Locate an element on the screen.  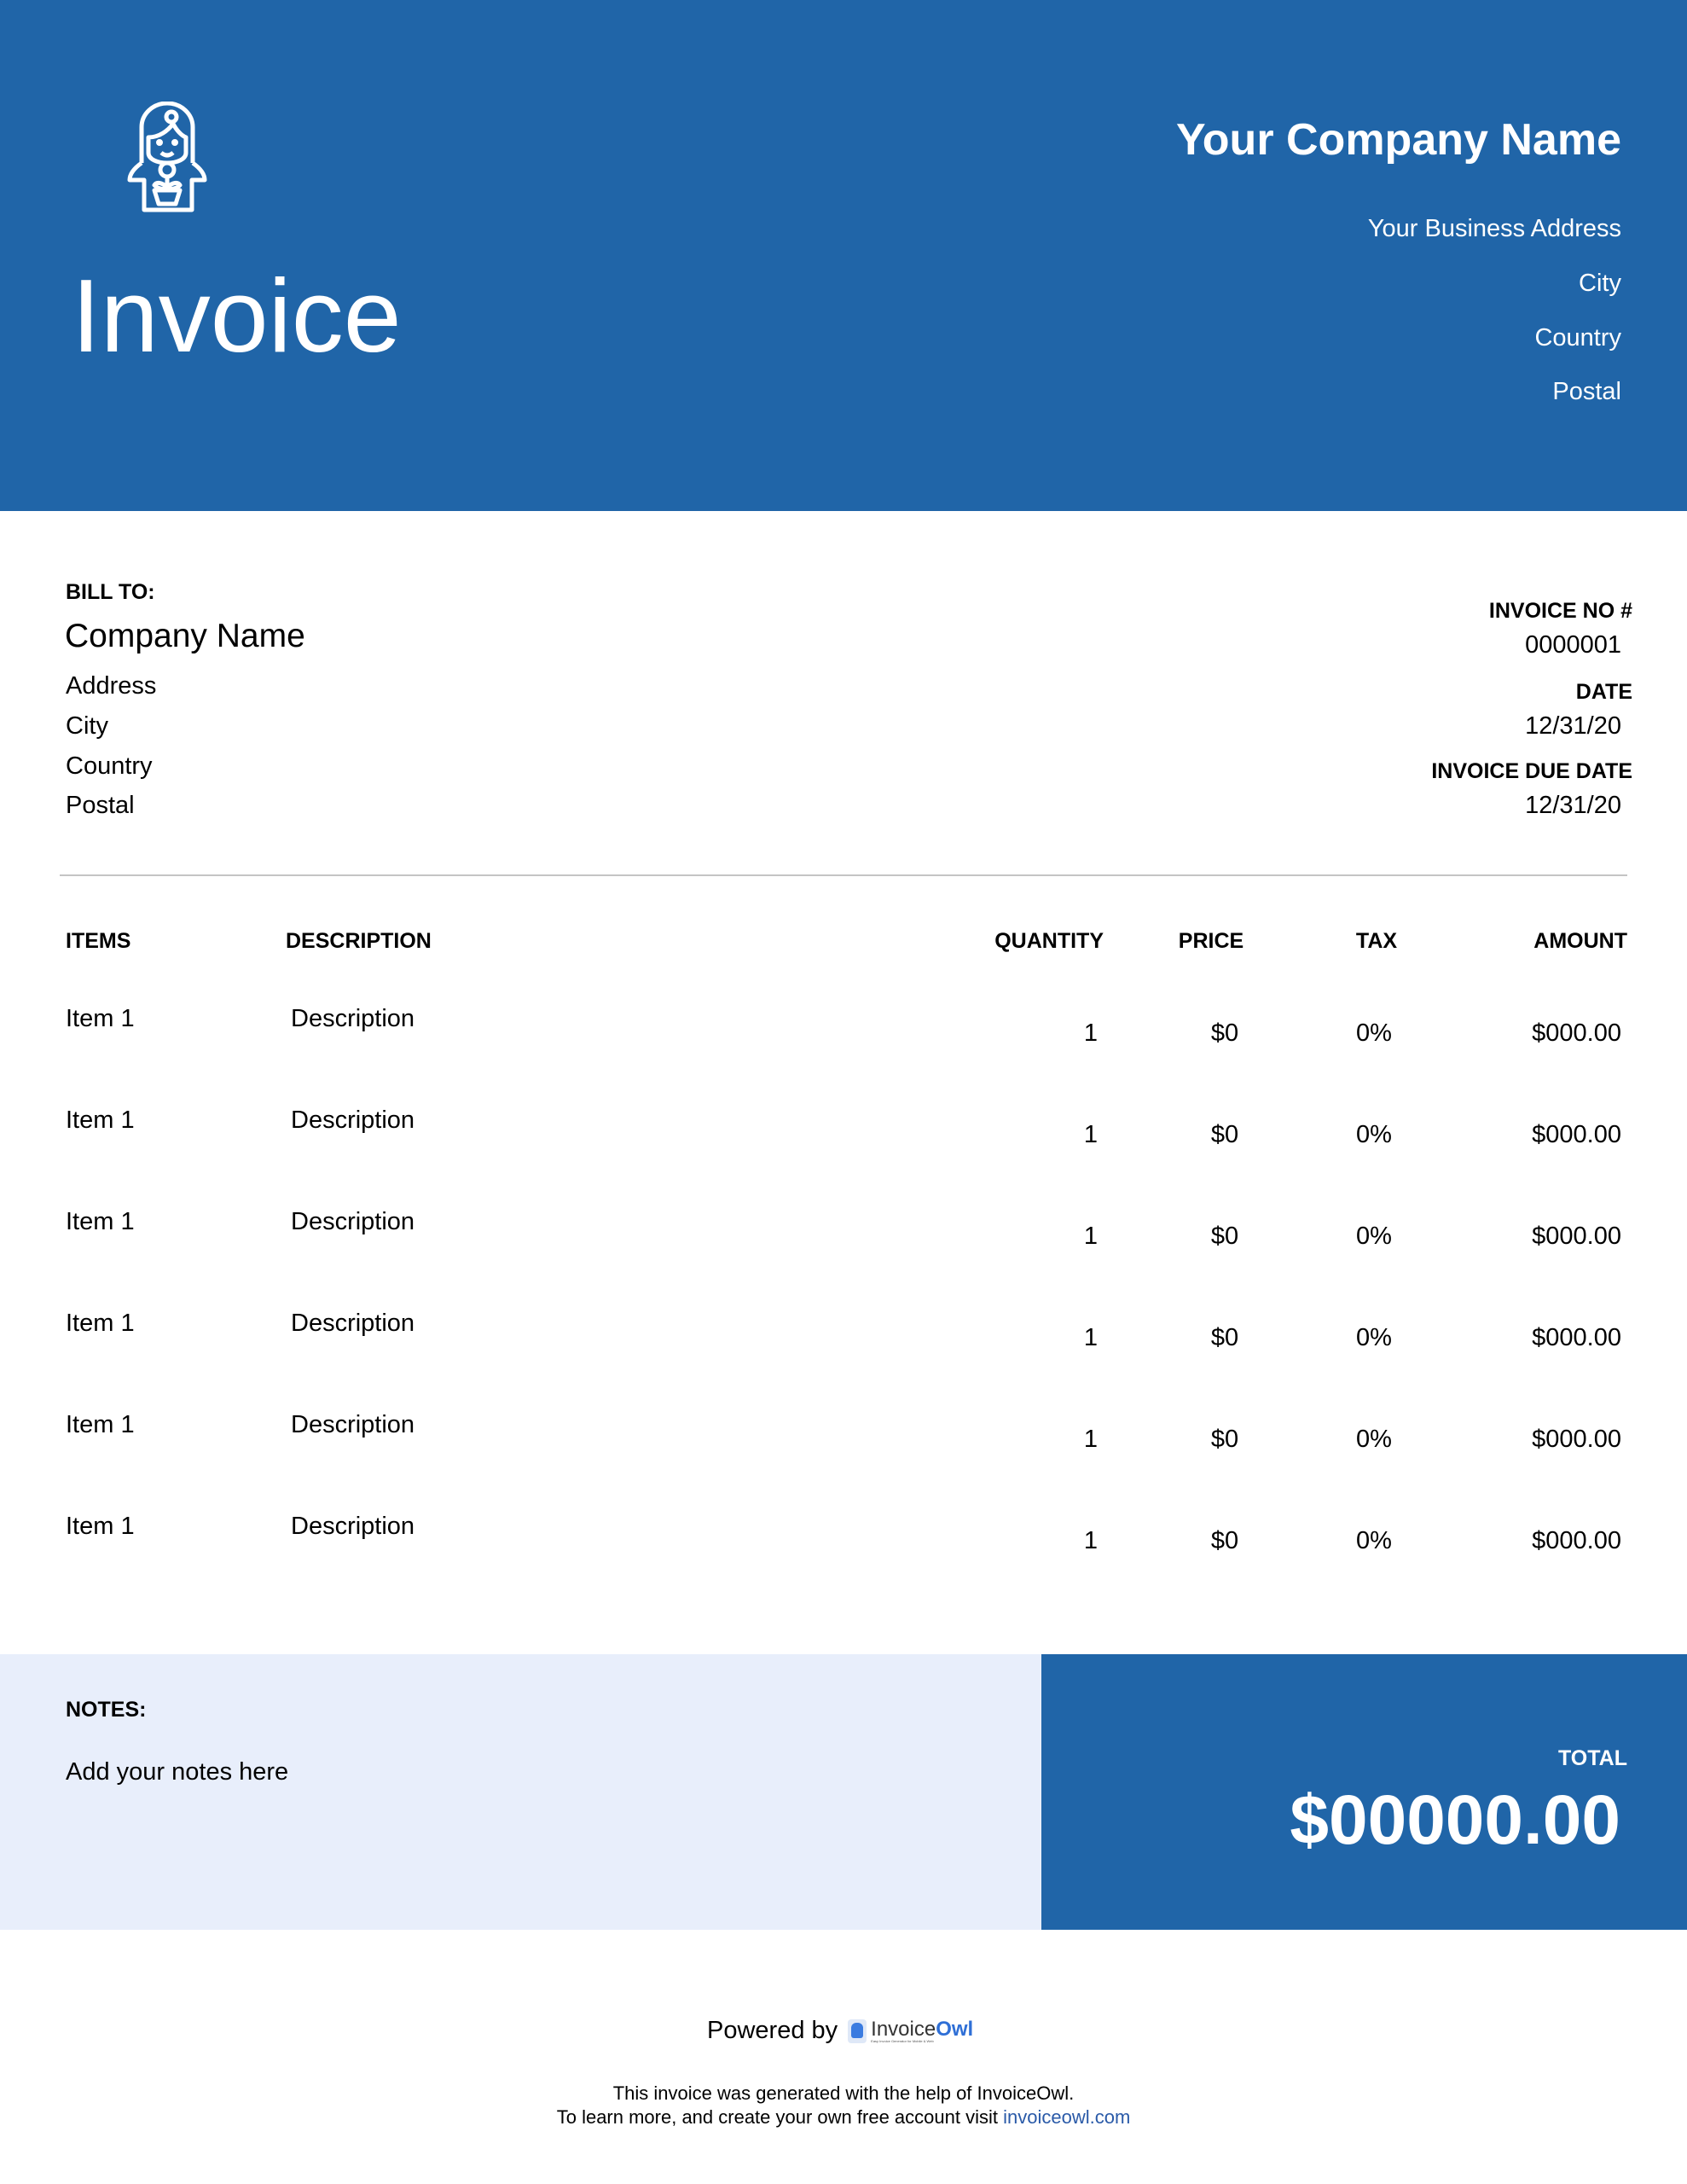
divider is located at coordinates (843, 875).